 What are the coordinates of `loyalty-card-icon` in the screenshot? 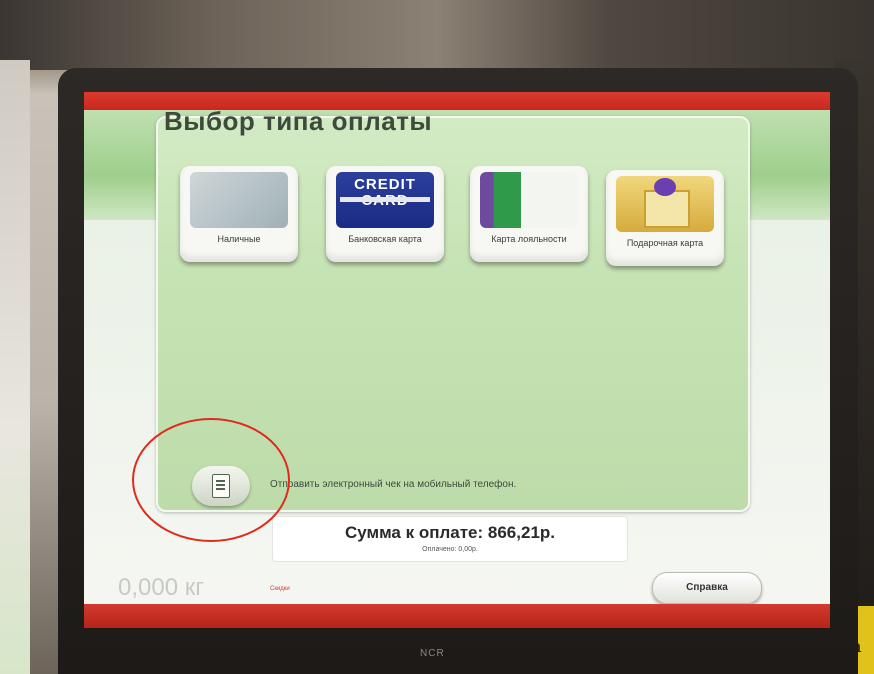 It's located at (529, 200).